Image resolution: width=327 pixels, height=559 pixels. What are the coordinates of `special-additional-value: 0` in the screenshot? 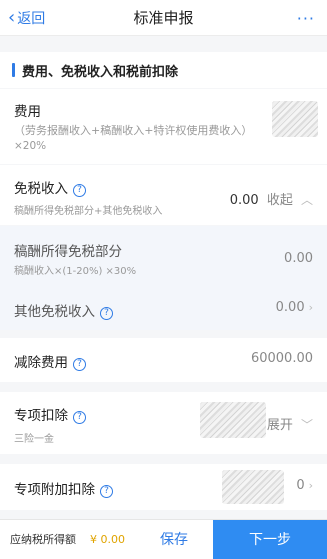 It's located at (300, 485).